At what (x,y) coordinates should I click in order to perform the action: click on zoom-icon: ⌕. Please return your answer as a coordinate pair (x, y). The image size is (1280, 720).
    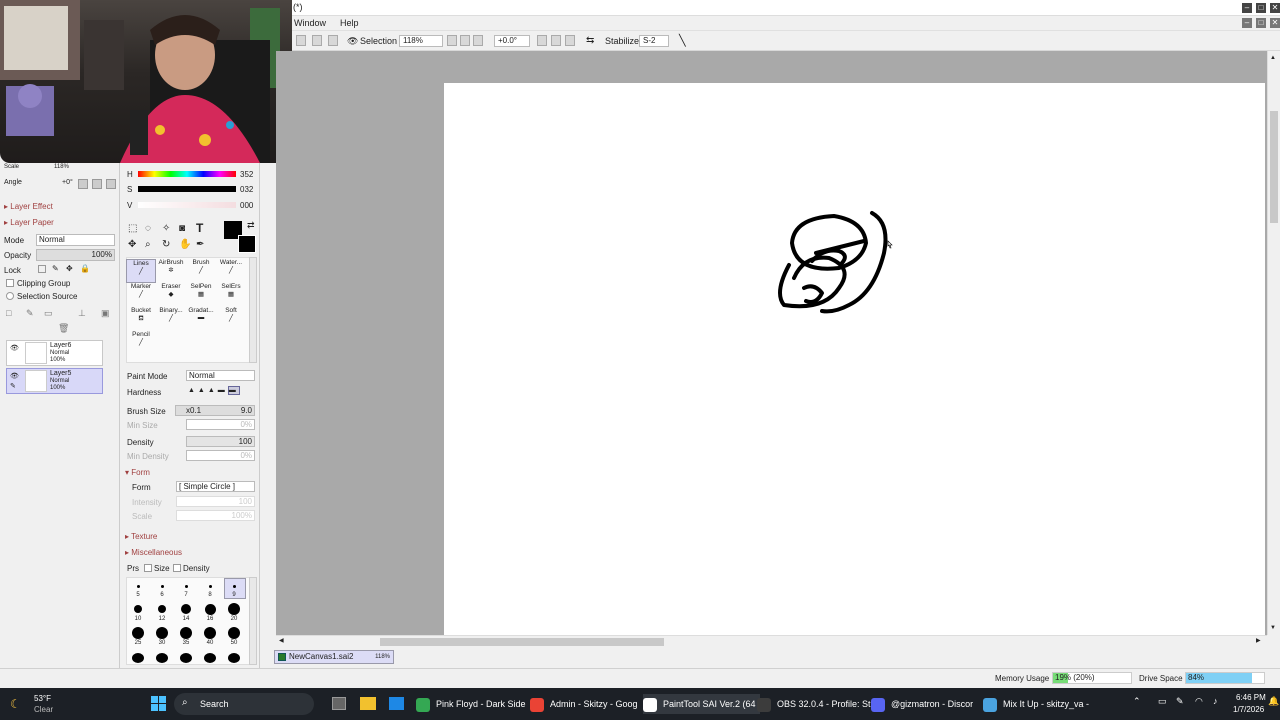
    Looking at the image, I should click on (148, 244).